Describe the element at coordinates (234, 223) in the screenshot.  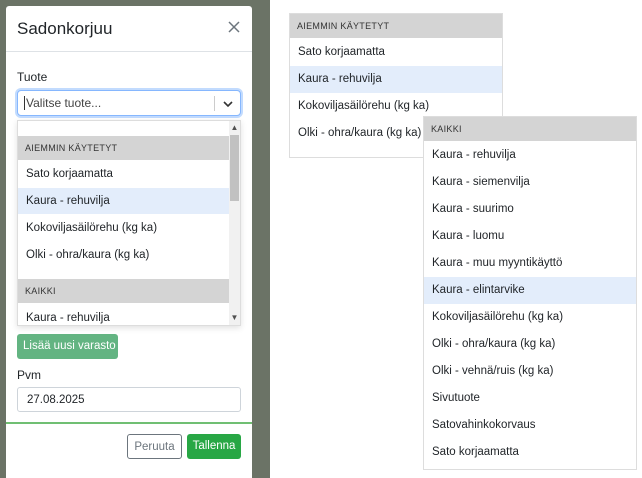
I see `dropdown-scrollbar: ▲ ▼` at that location.